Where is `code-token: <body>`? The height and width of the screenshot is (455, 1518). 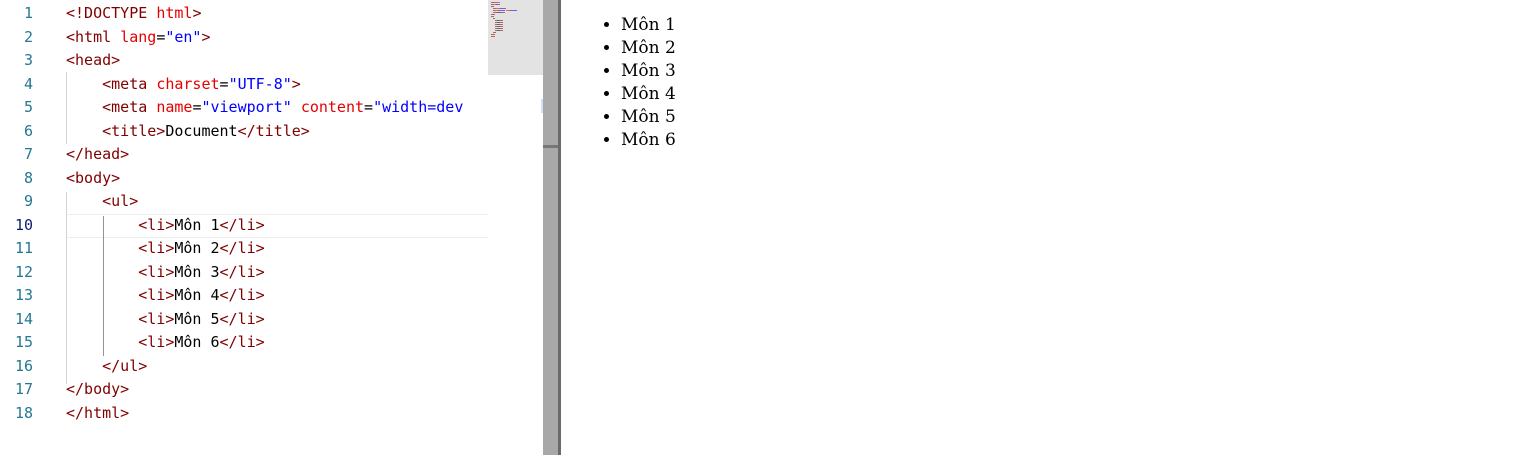
code-token: <body> is located at coordinates (93, 177).